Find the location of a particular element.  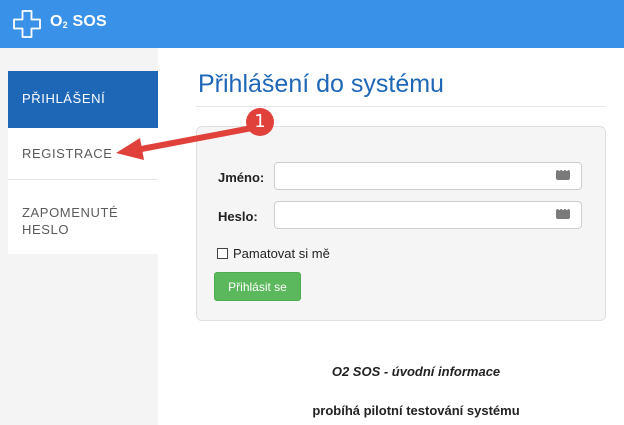

sidebar-item-login: Přihlášení is located at coordinates (83, 99).